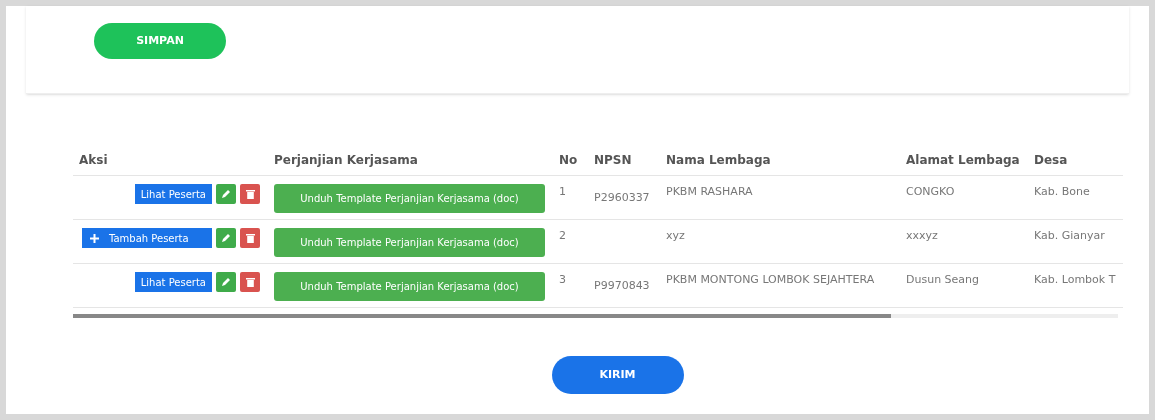 Image resolution: width=1155 pixels, height=420 pixels. What do you see at coordinates (718, 160) in the screenshot?
I see `column-header: Nama Lembaga` at bounding box center [718, 160].